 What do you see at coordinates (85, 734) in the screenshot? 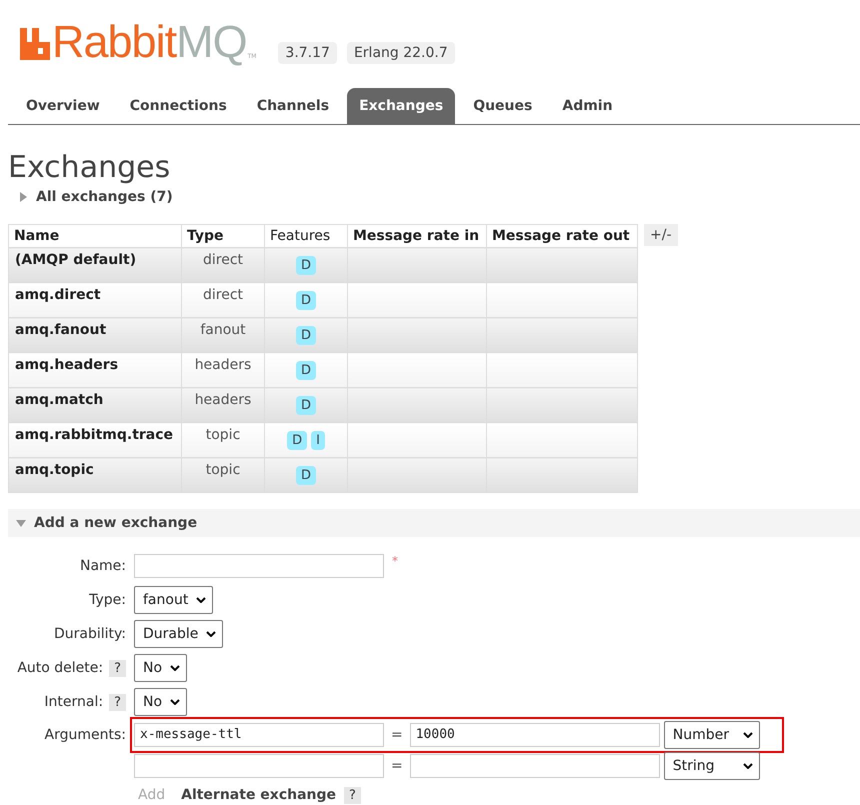
I see `field-label: Arguments:` at bounding box center [85, 734].